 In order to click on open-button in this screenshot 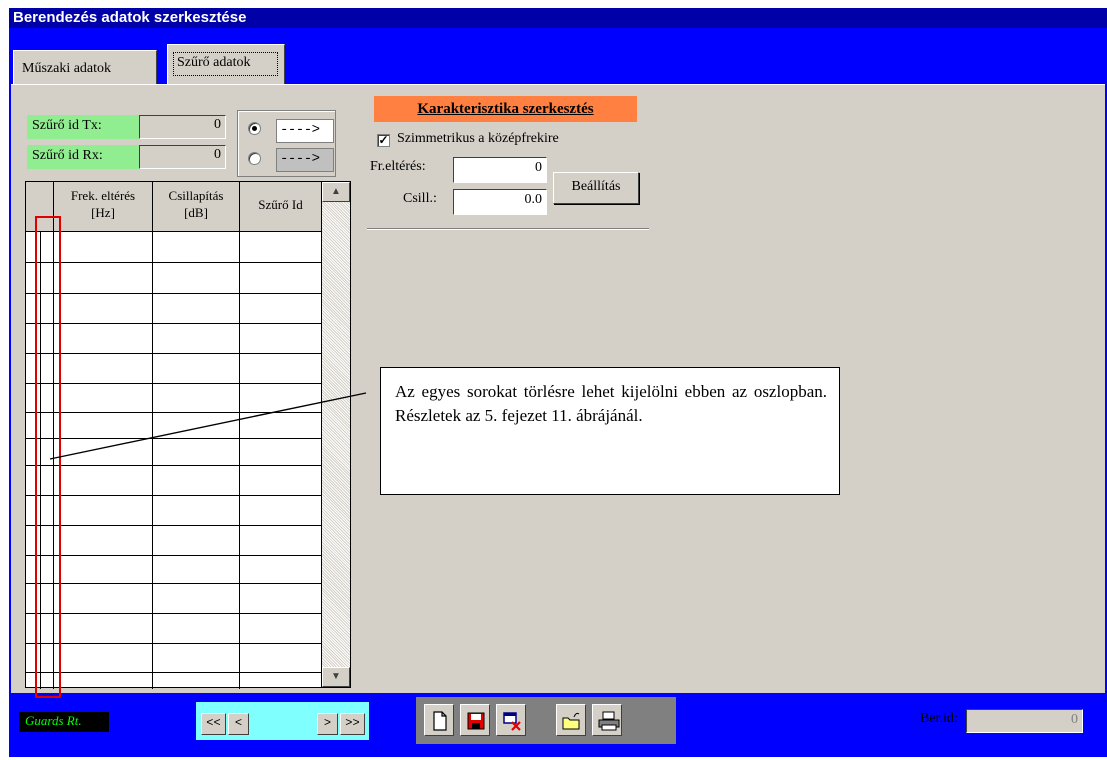, I will do `click(571, 720)`.